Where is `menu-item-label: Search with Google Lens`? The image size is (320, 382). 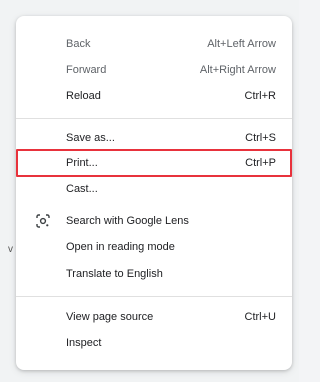
menu-item-label: Search with Google Lens is located at coordinates (127, 221).